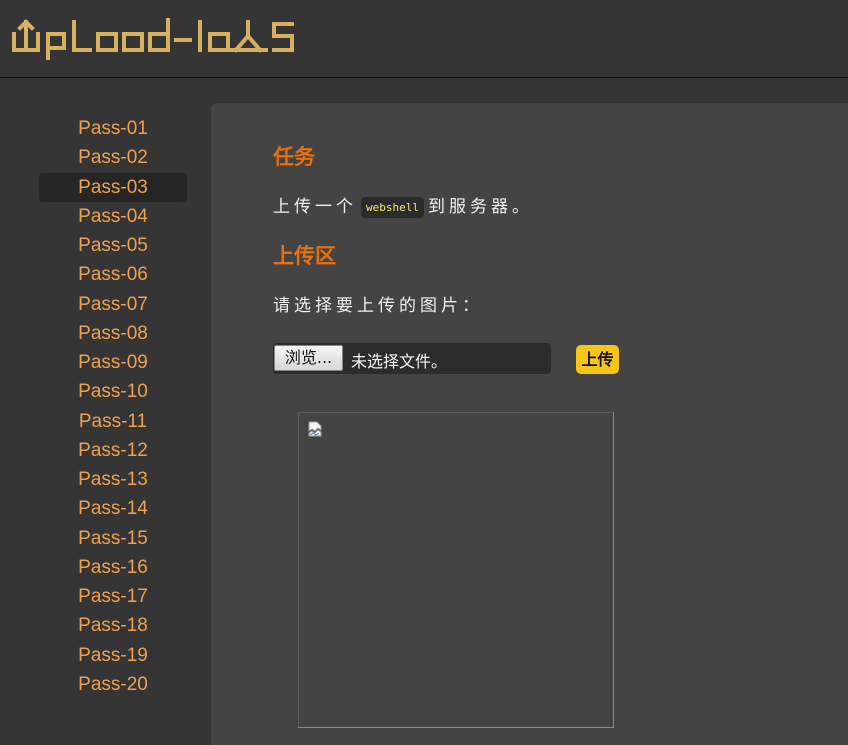 The image size is (848, 745). I want to click on task-code: webshell, so click(392, 207).